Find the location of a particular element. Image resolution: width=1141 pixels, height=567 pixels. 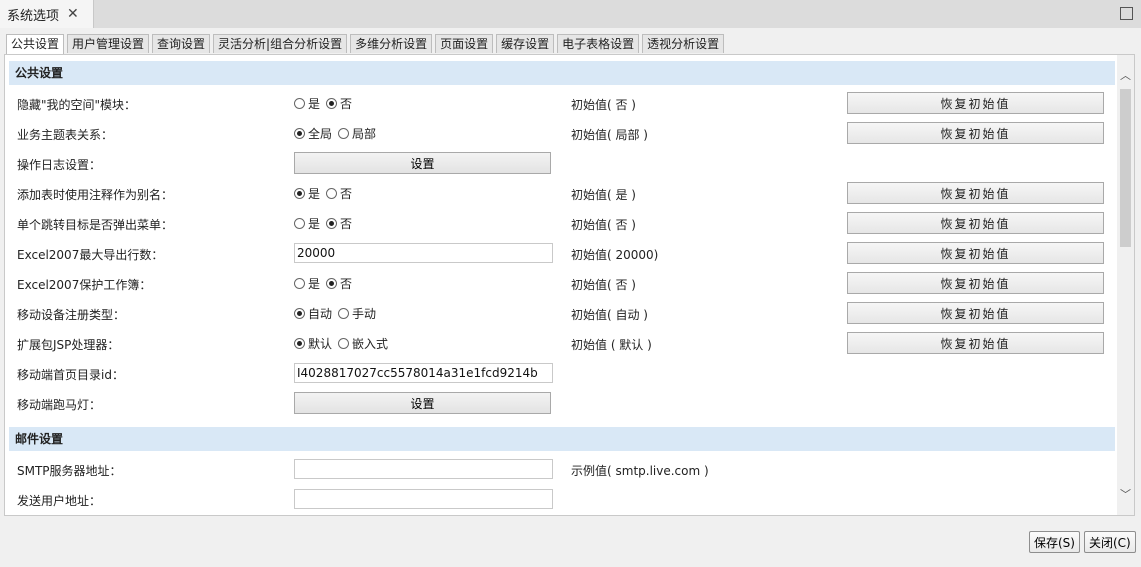

mobile-register-restore-button: 恢复初始值 is located at coordinates (975, 313).